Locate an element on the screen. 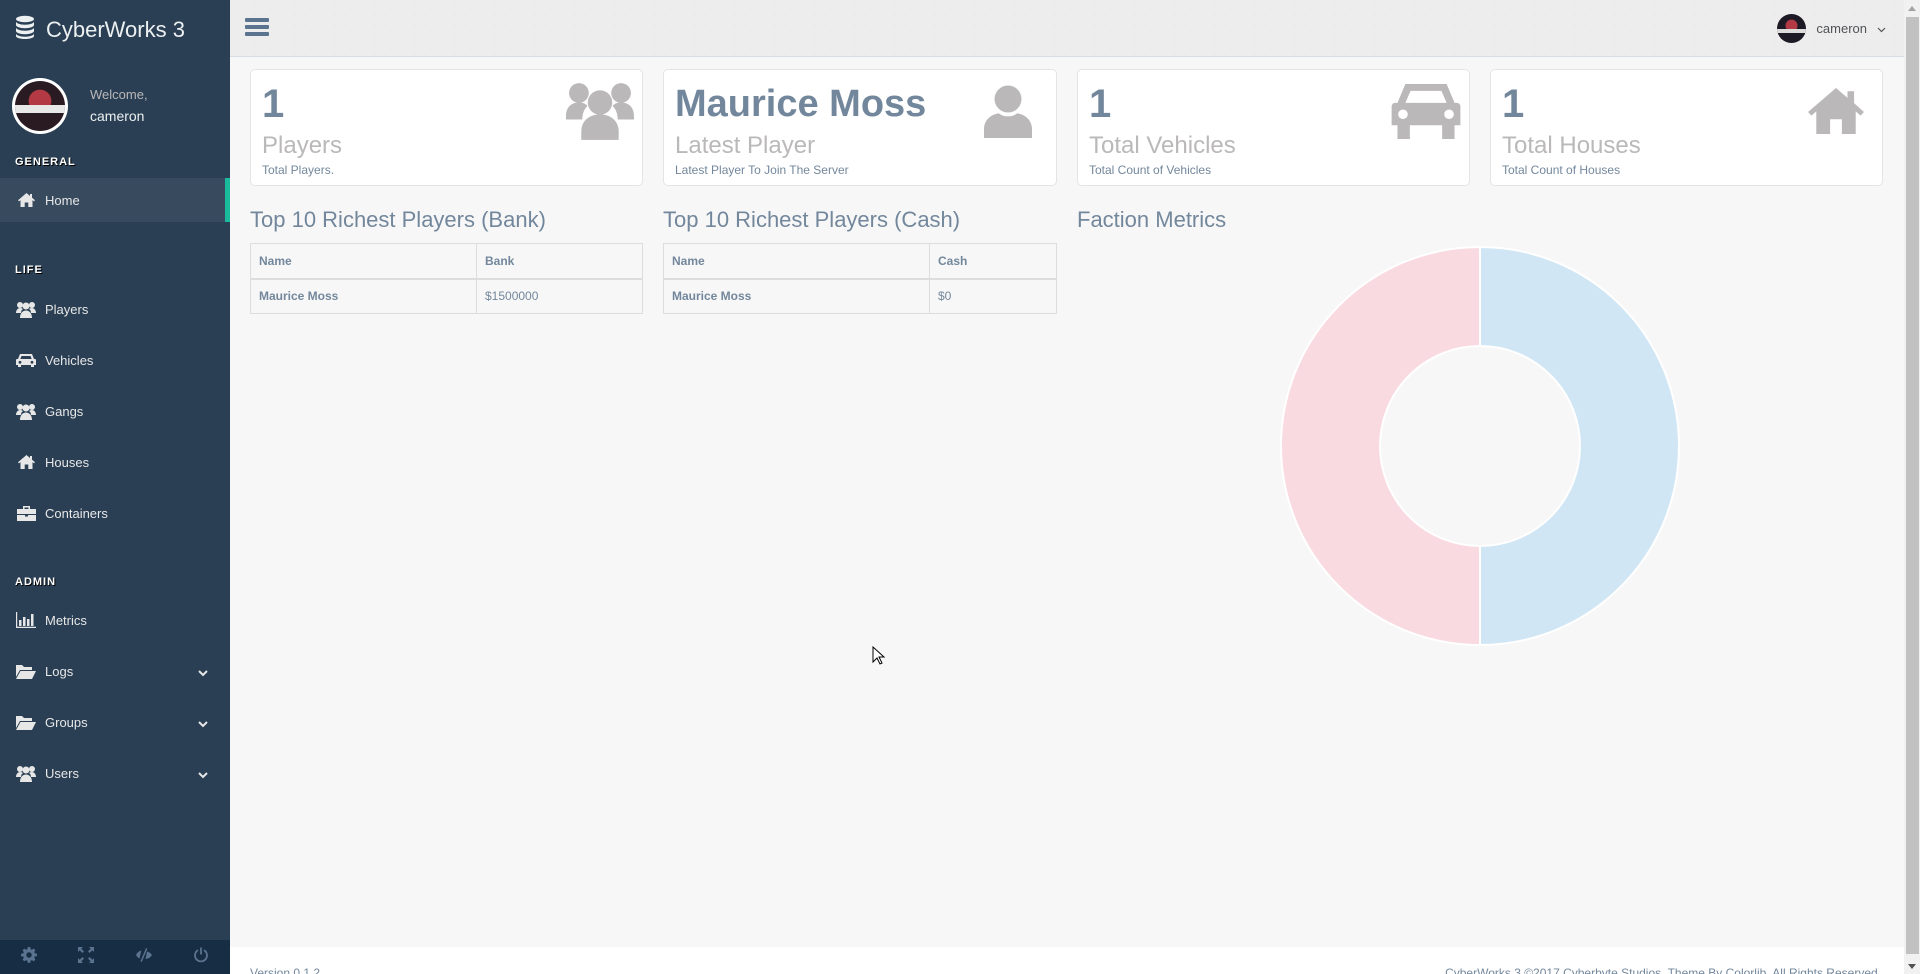 The width and height of the screenshot is (1920, 974). bank-table: Name Bank Maurice Moss $1500000 is located at coordinates (446, 278).